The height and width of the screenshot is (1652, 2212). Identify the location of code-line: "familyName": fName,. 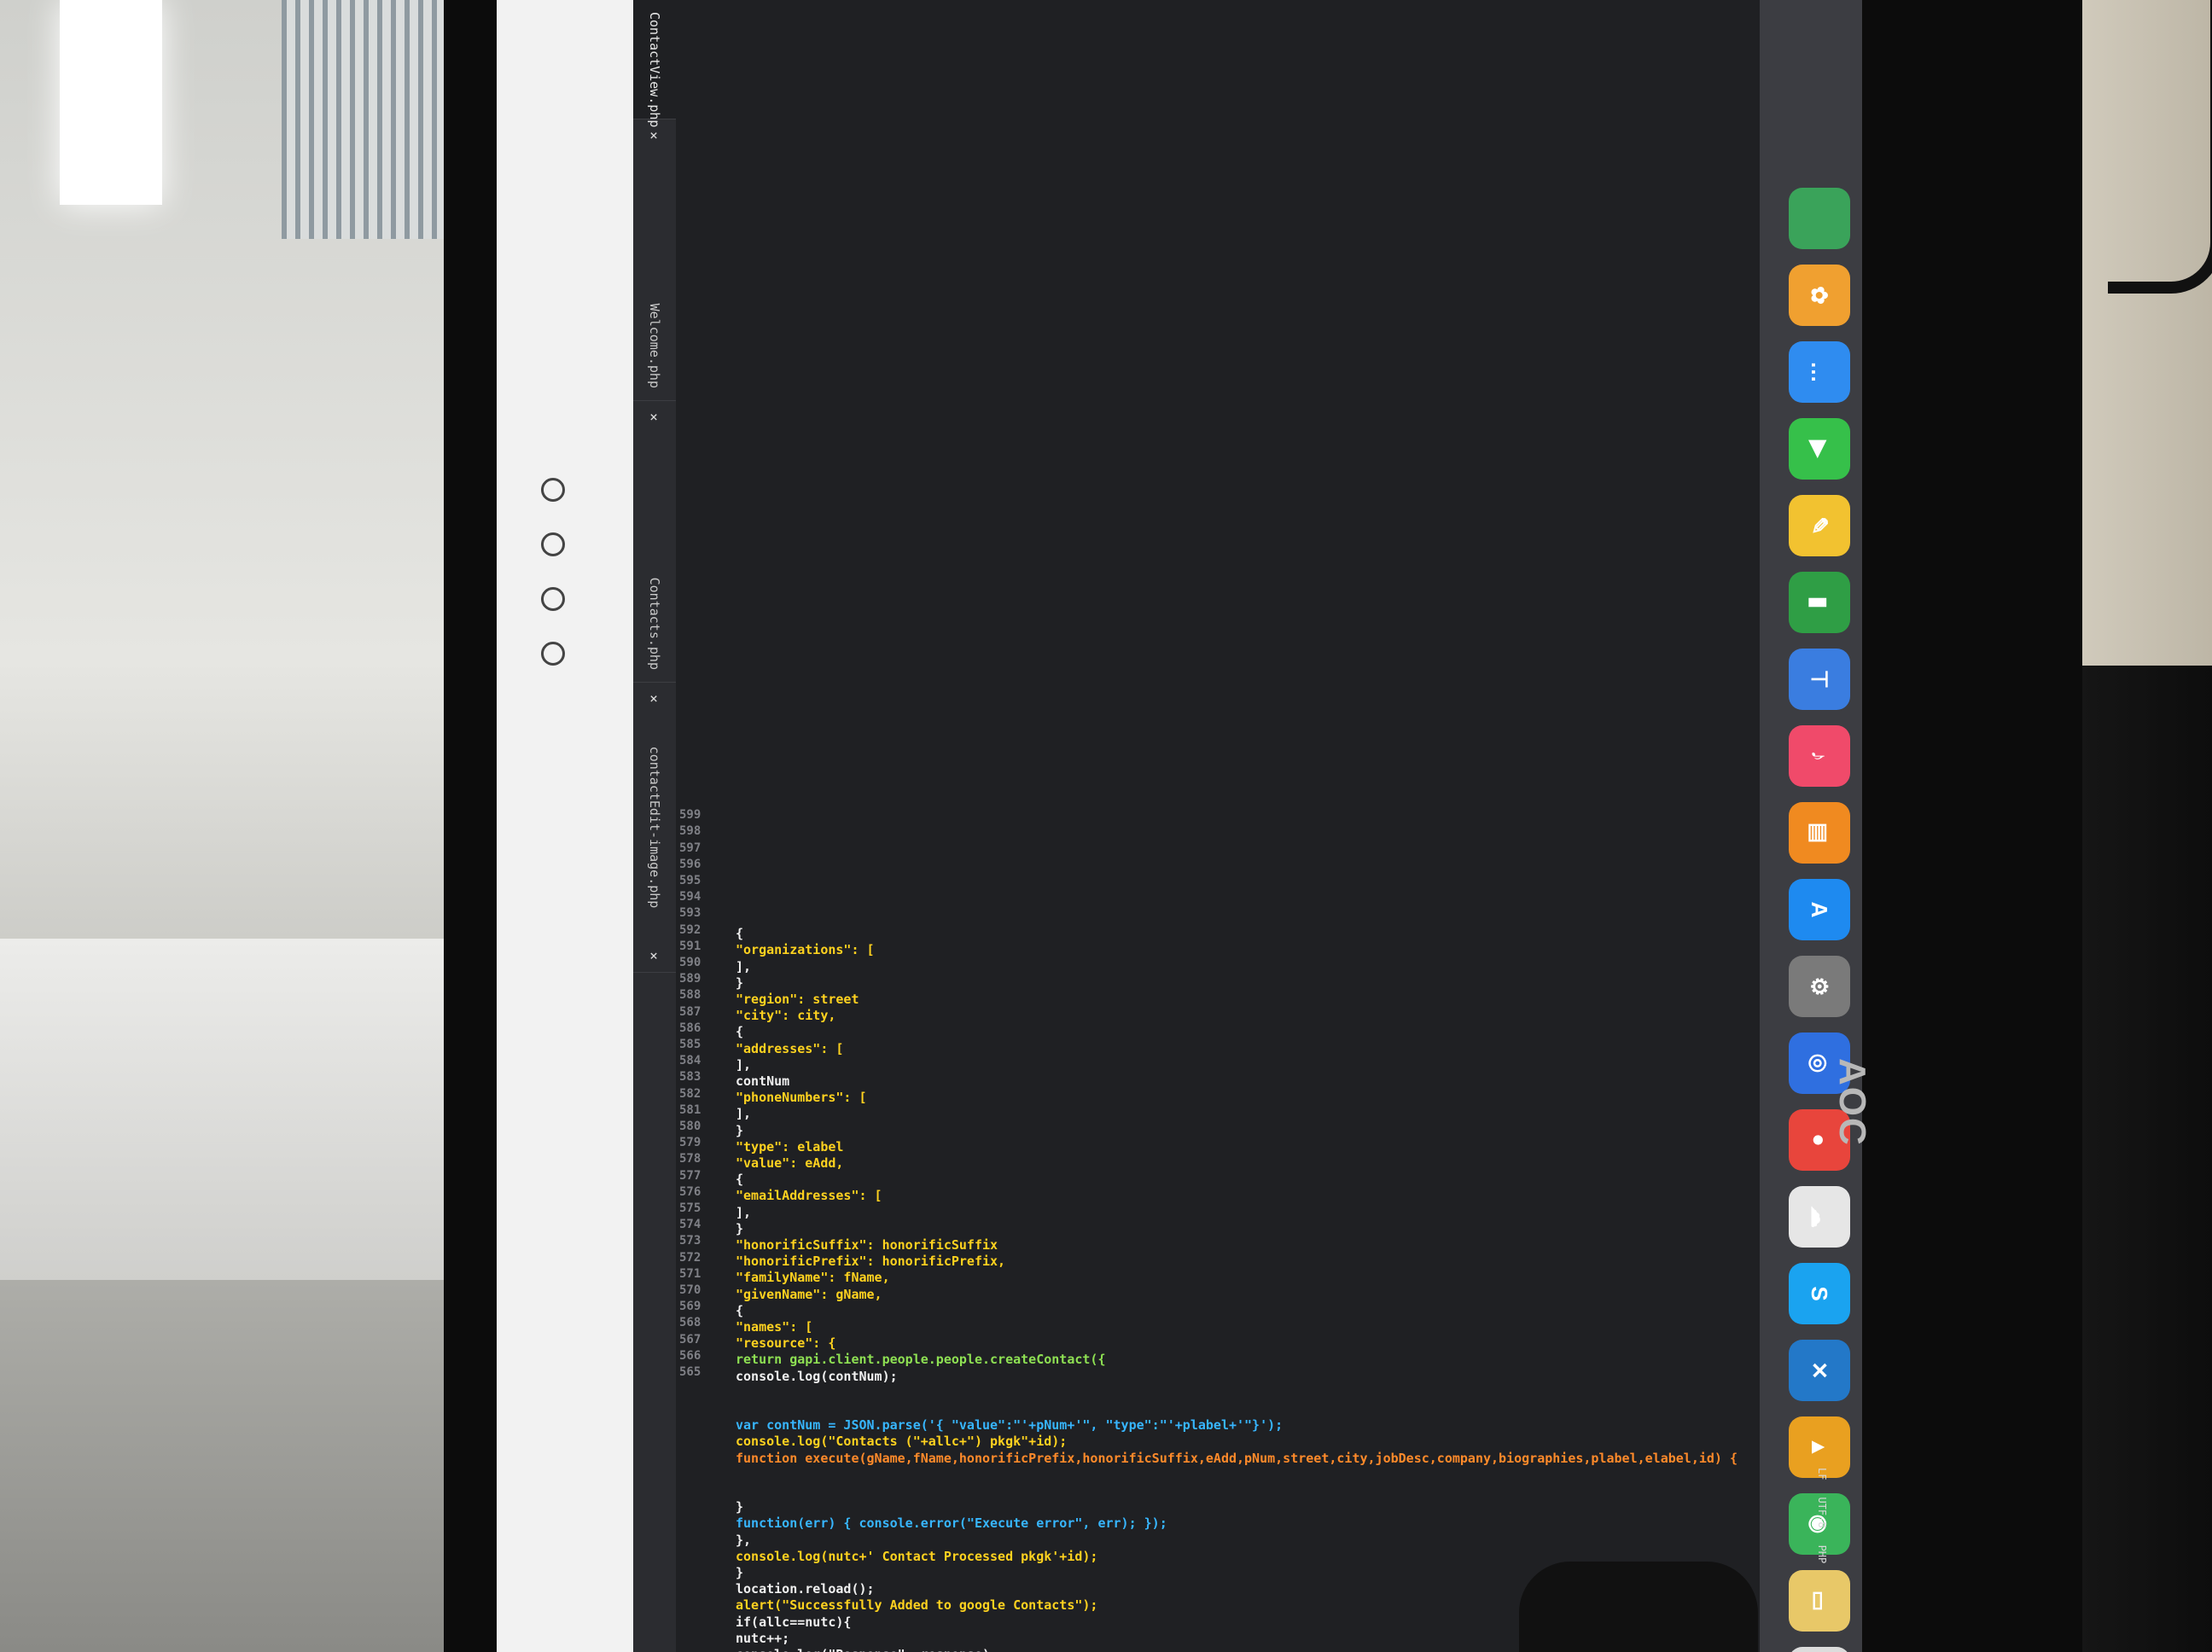
(813, 1277).